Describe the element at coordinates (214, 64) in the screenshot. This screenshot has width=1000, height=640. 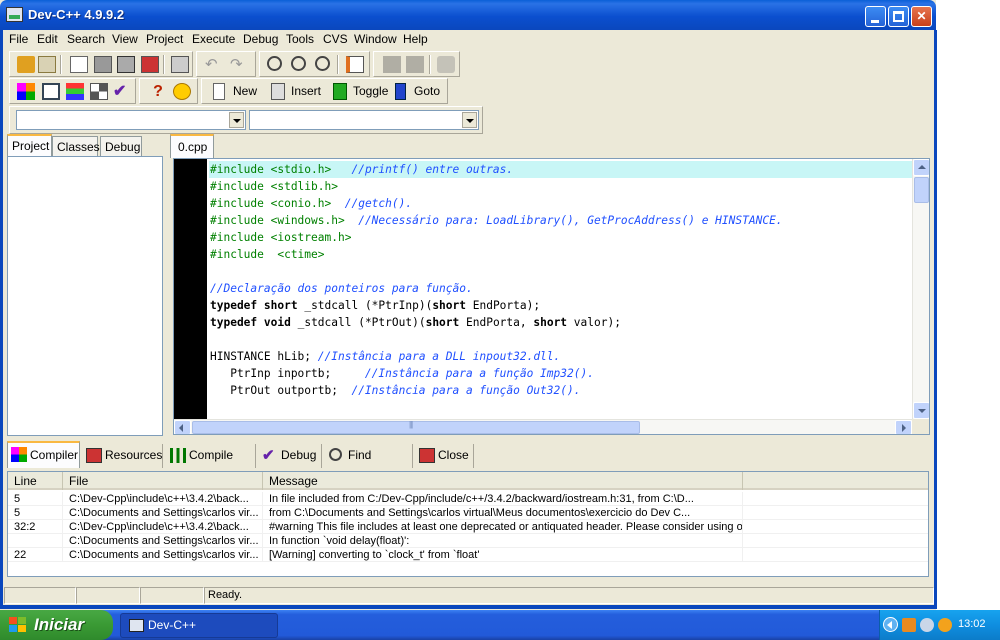
I see `undo-icon: ↶` at that location.